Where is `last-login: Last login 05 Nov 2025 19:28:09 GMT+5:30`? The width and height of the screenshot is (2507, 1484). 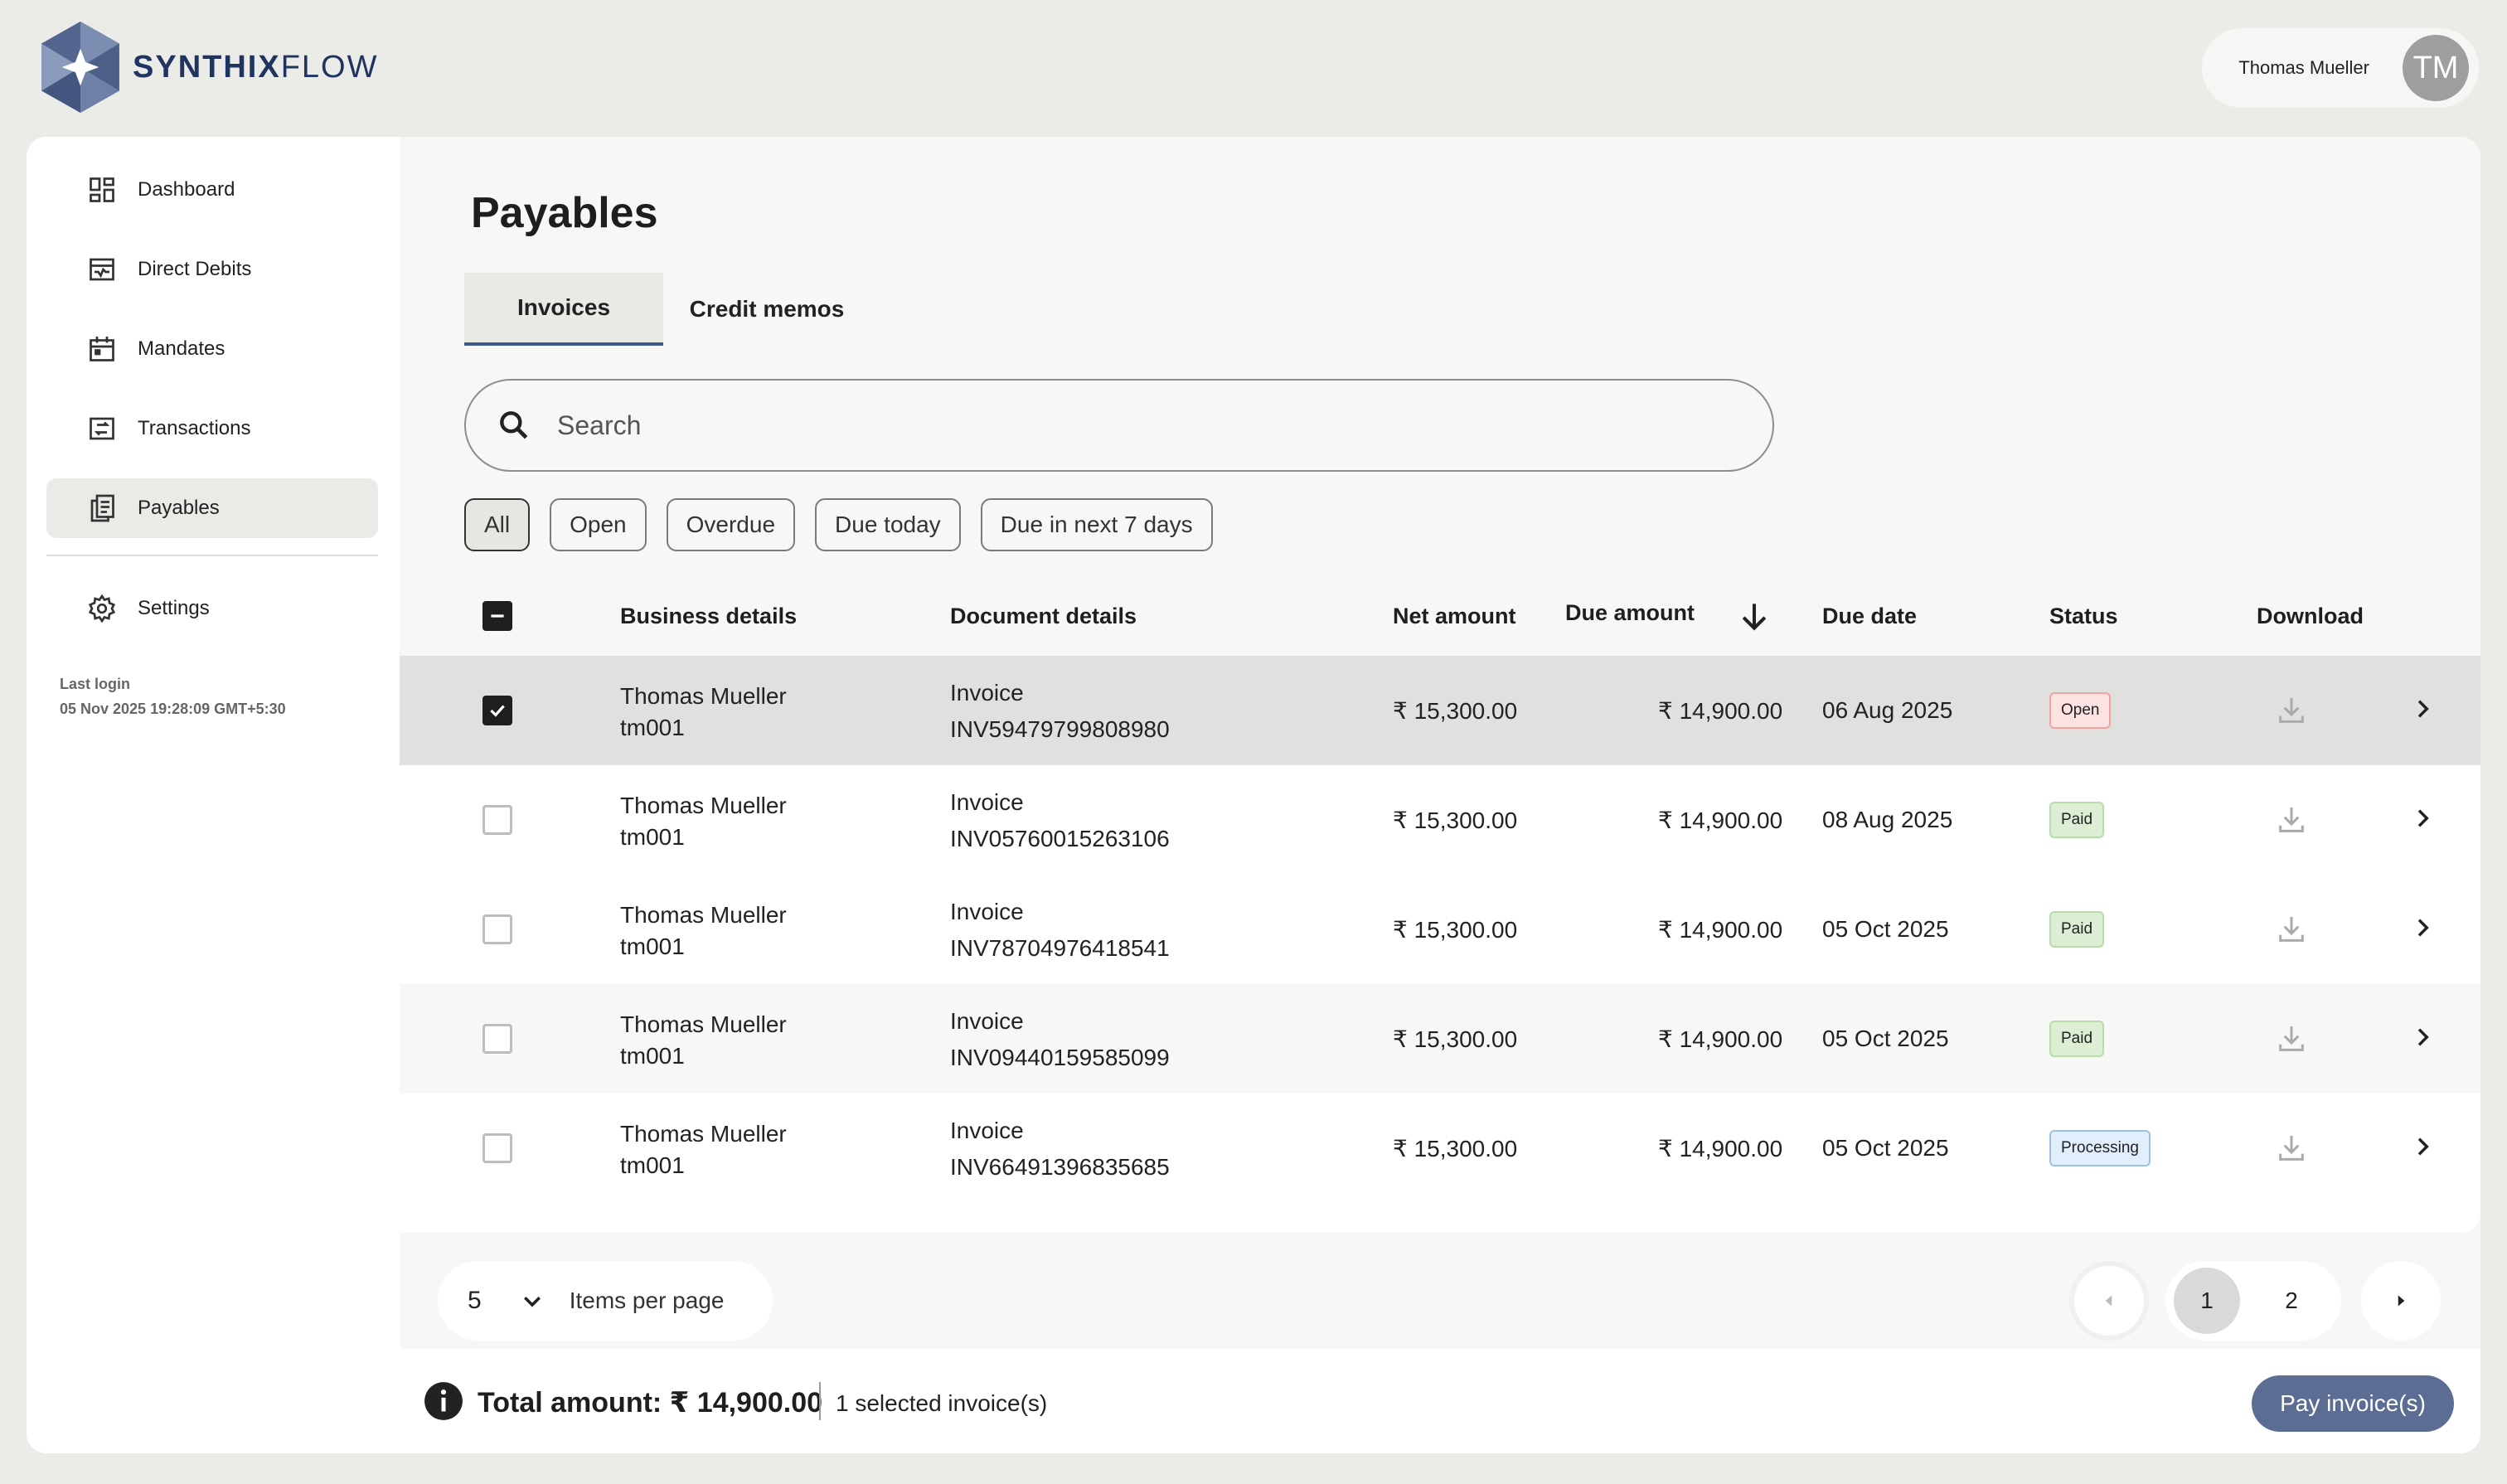 last-login: Last login 05 Nov 2025 19:28:09 GMT+5:30 is located at coordinates (173, 697).